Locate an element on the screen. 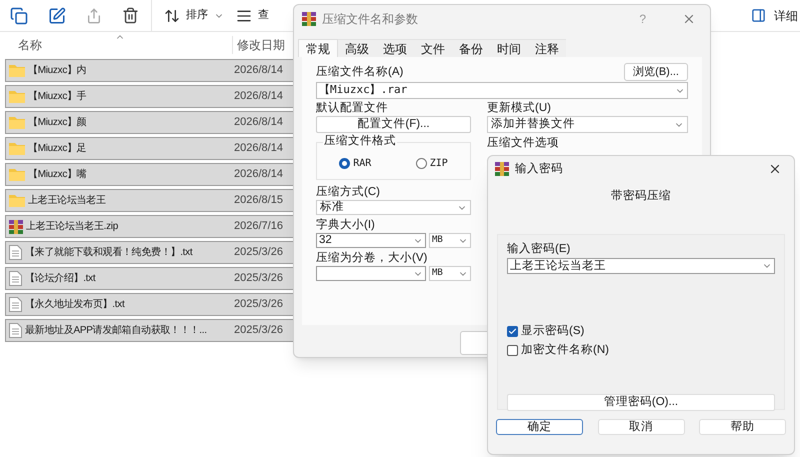 The width and height of the screenshot is (800, 457). tab: 选项 is located at coordinates (395, 48).